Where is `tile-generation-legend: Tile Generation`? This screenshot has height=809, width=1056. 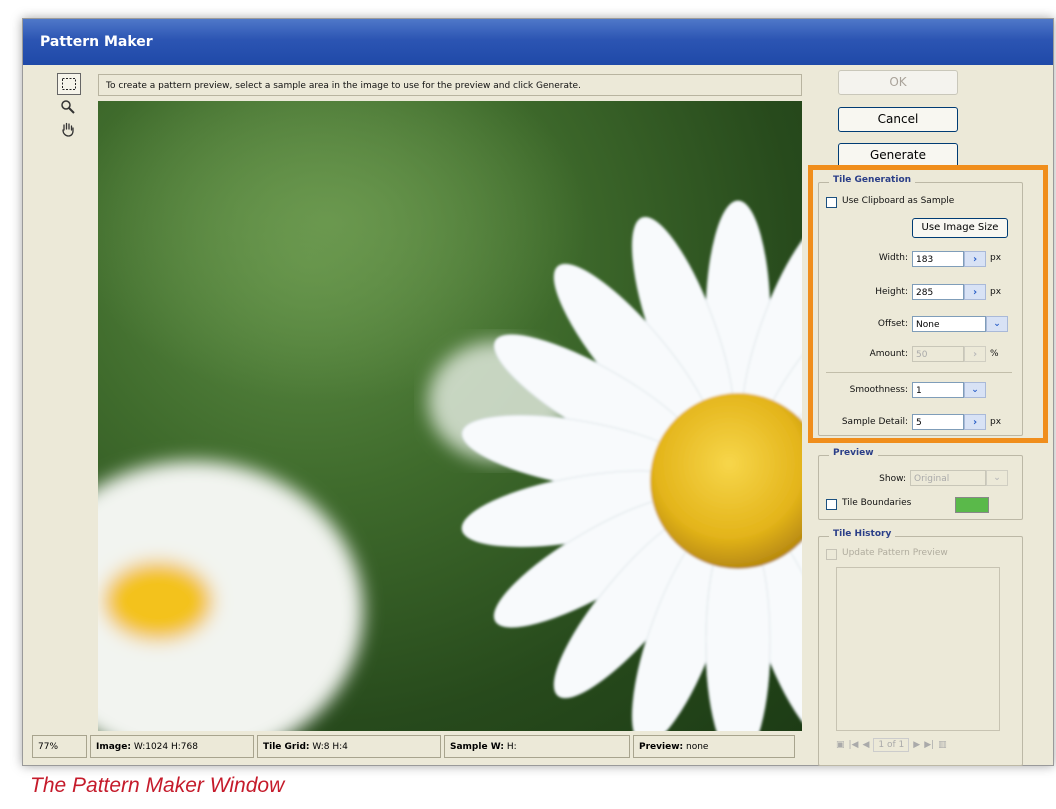 tile-generation-legend: Tile Generation is located at coordinates (872, 180).